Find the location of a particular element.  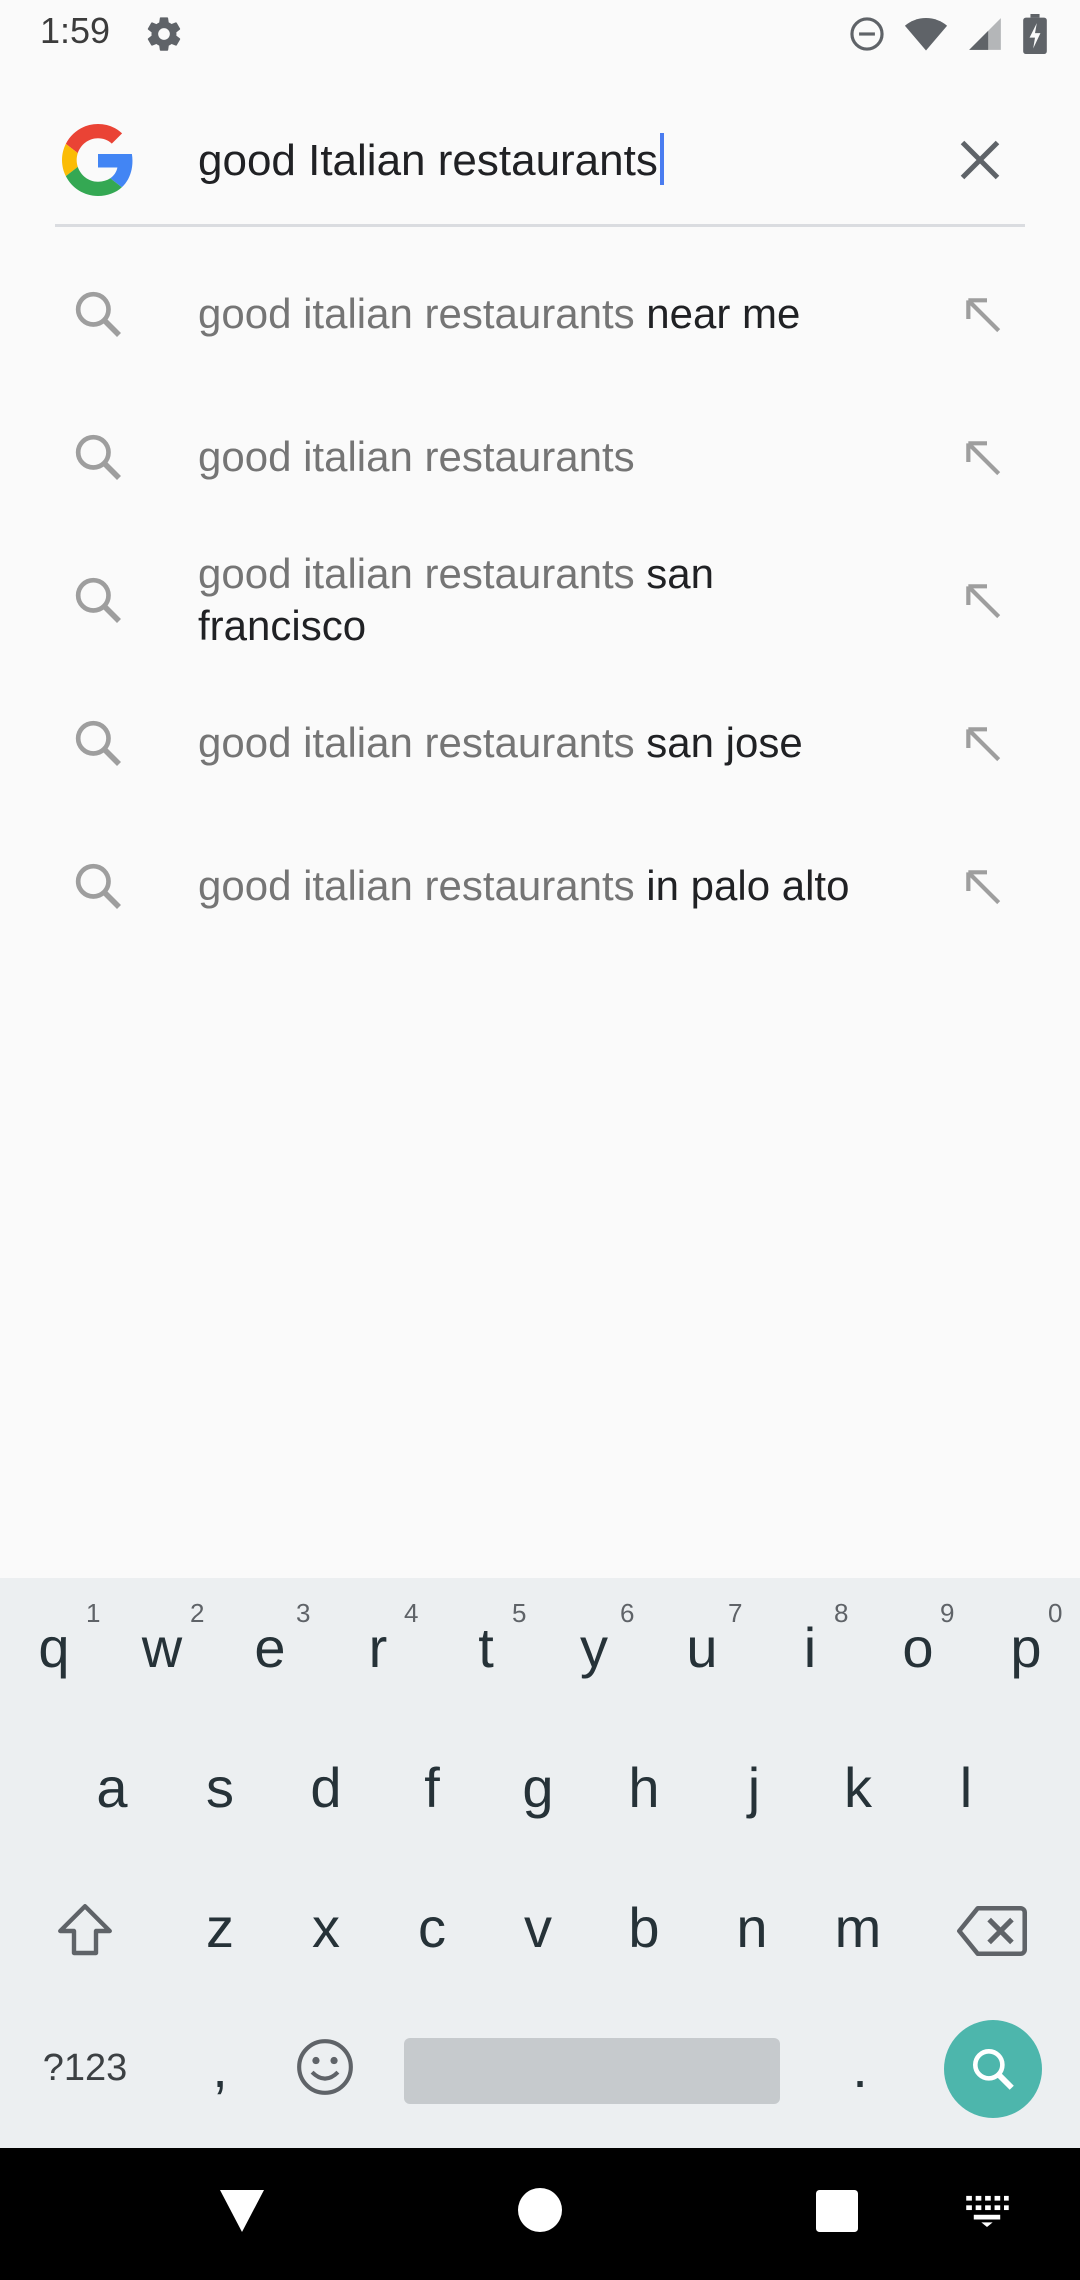

key-a: a is located at coordinates (112, 1788).